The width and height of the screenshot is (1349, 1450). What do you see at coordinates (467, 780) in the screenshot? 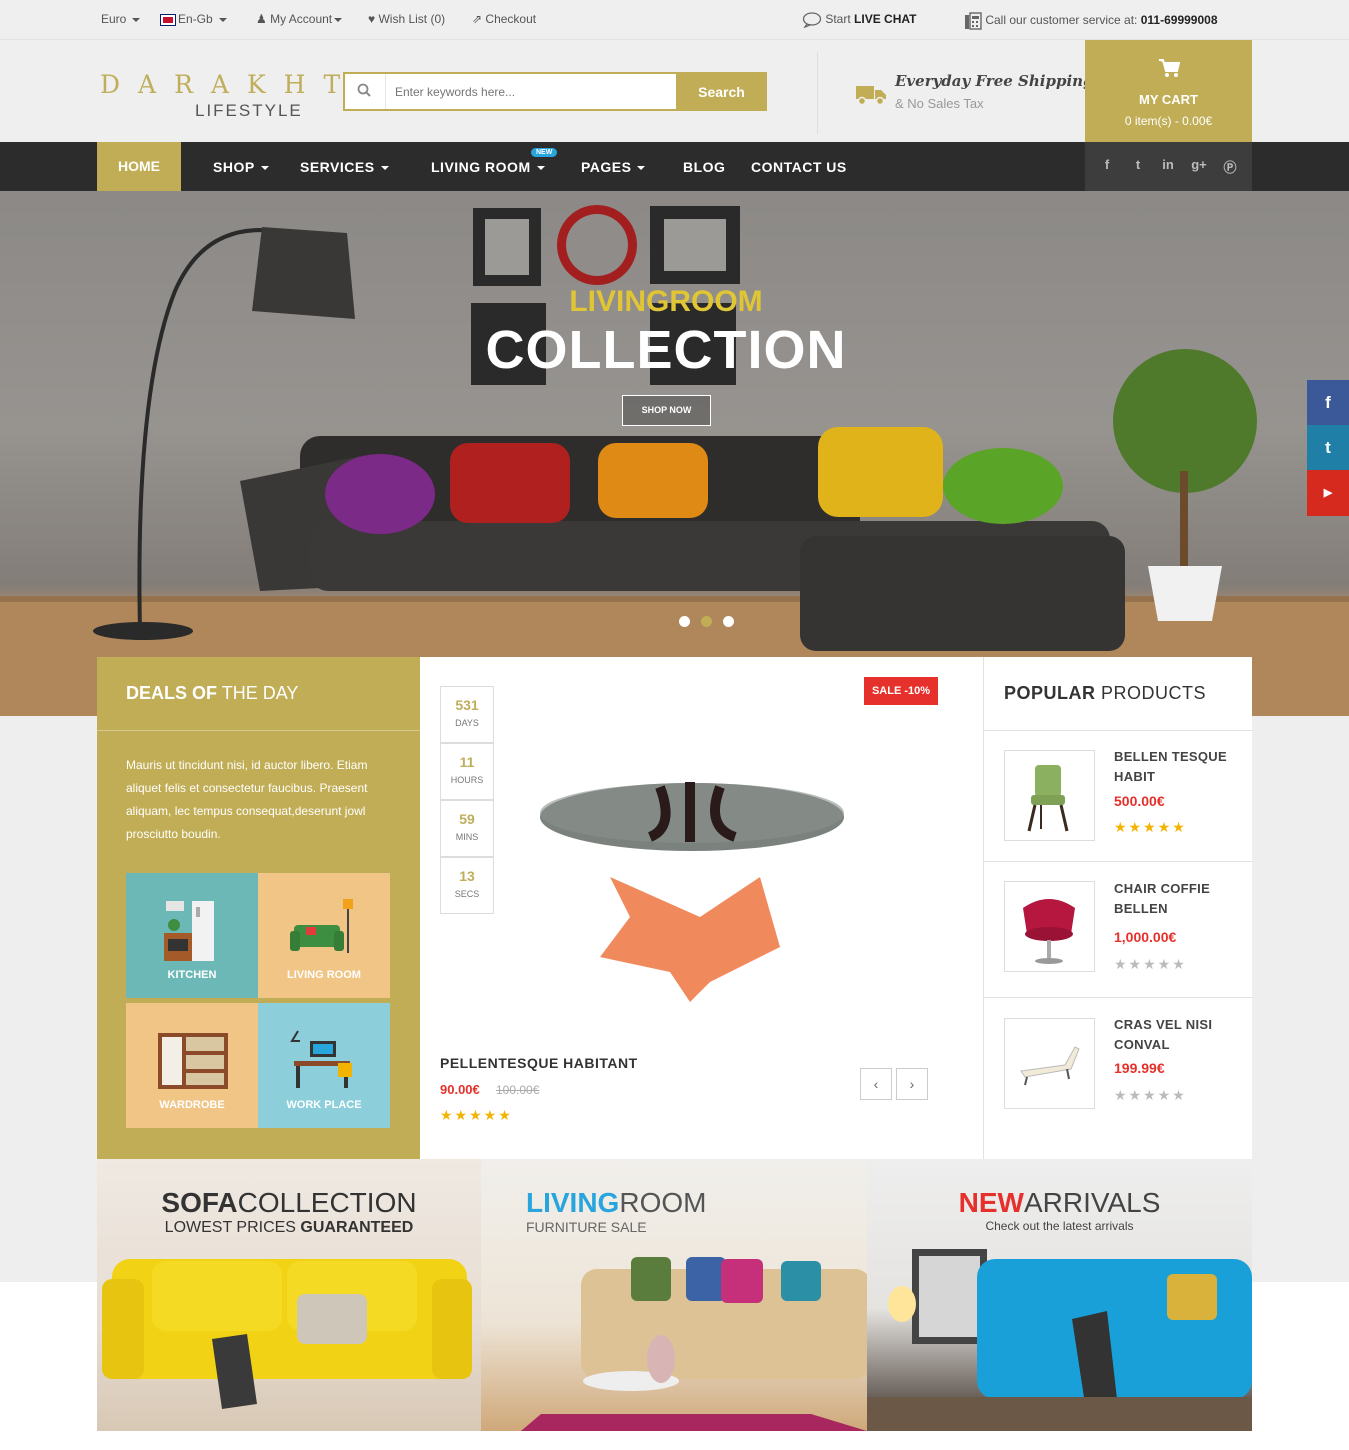
I see `countdown-unit: HOURS` at bounding box center [467, 780].